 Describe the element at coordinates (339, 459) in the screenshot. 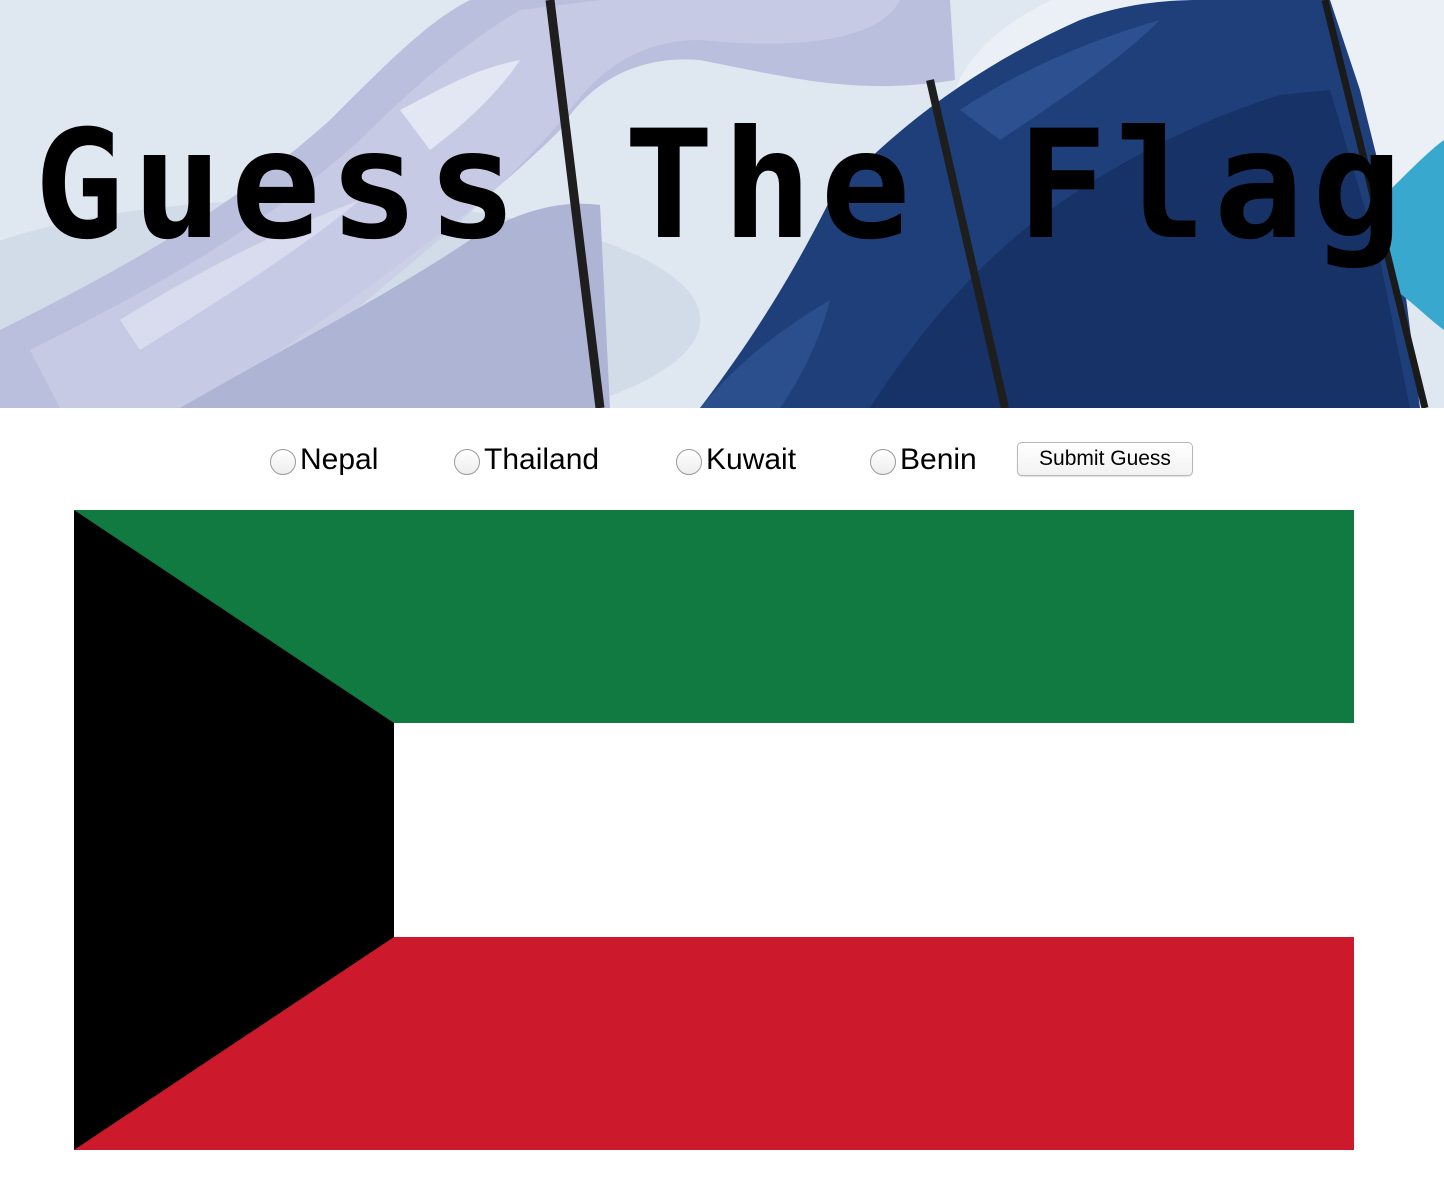

I see `option-label: Nepal` at that location.